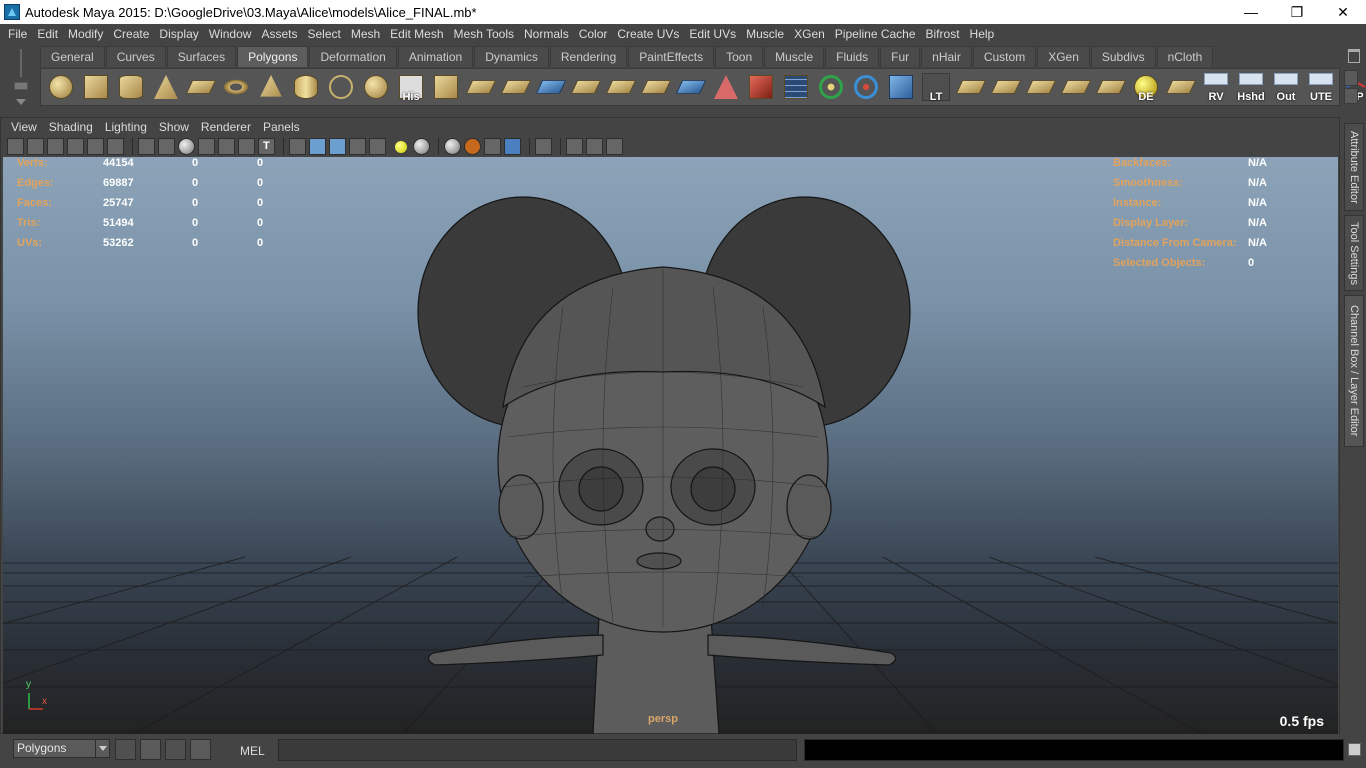 This screenshot has width=1366, height=768. I want to click on default-material-icon, so click(357, 146).